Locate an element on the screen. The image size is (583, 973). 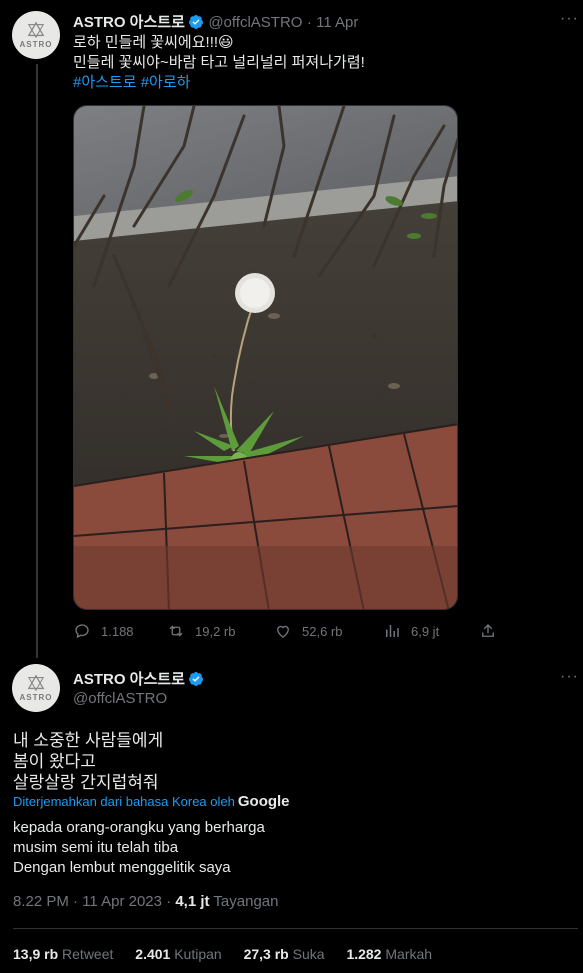
hashtag-links: #아스트로 #아로하 is located at coordinates (219, 83).